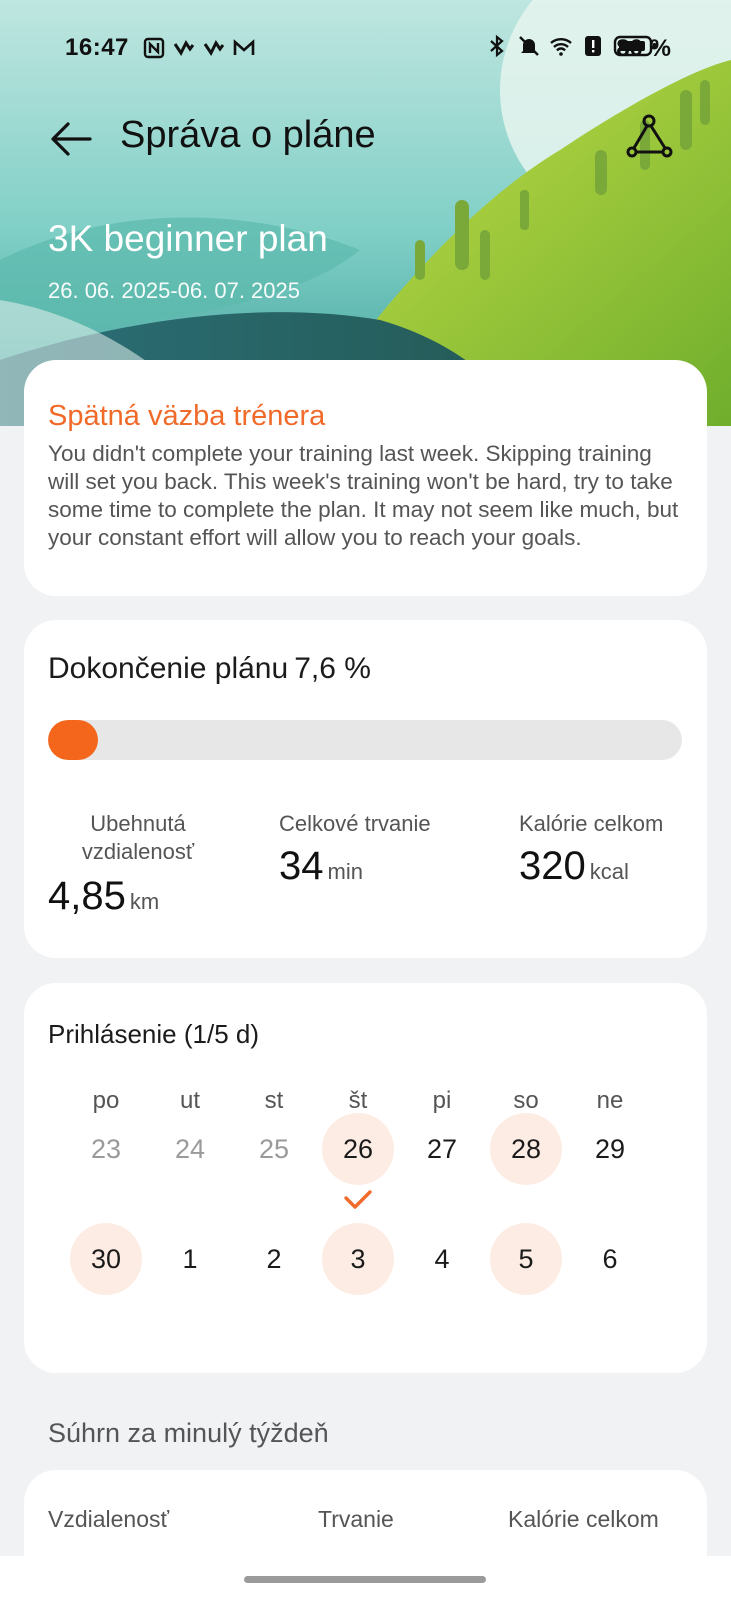 The image size is (731, 1600). Describe the element at coordinates (526, 1149) in the screenshot. I see `calendar-day: 28` at that location.